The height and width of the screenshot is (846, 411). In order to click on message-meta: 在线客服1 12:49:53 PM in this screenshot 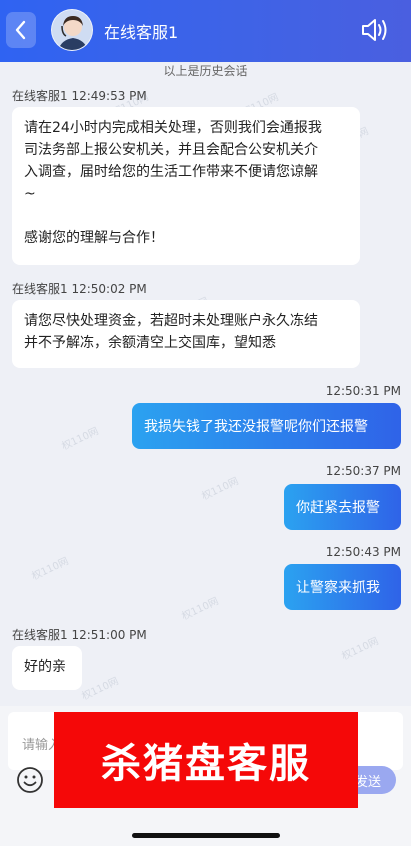, I will do `click(79, 96)`.